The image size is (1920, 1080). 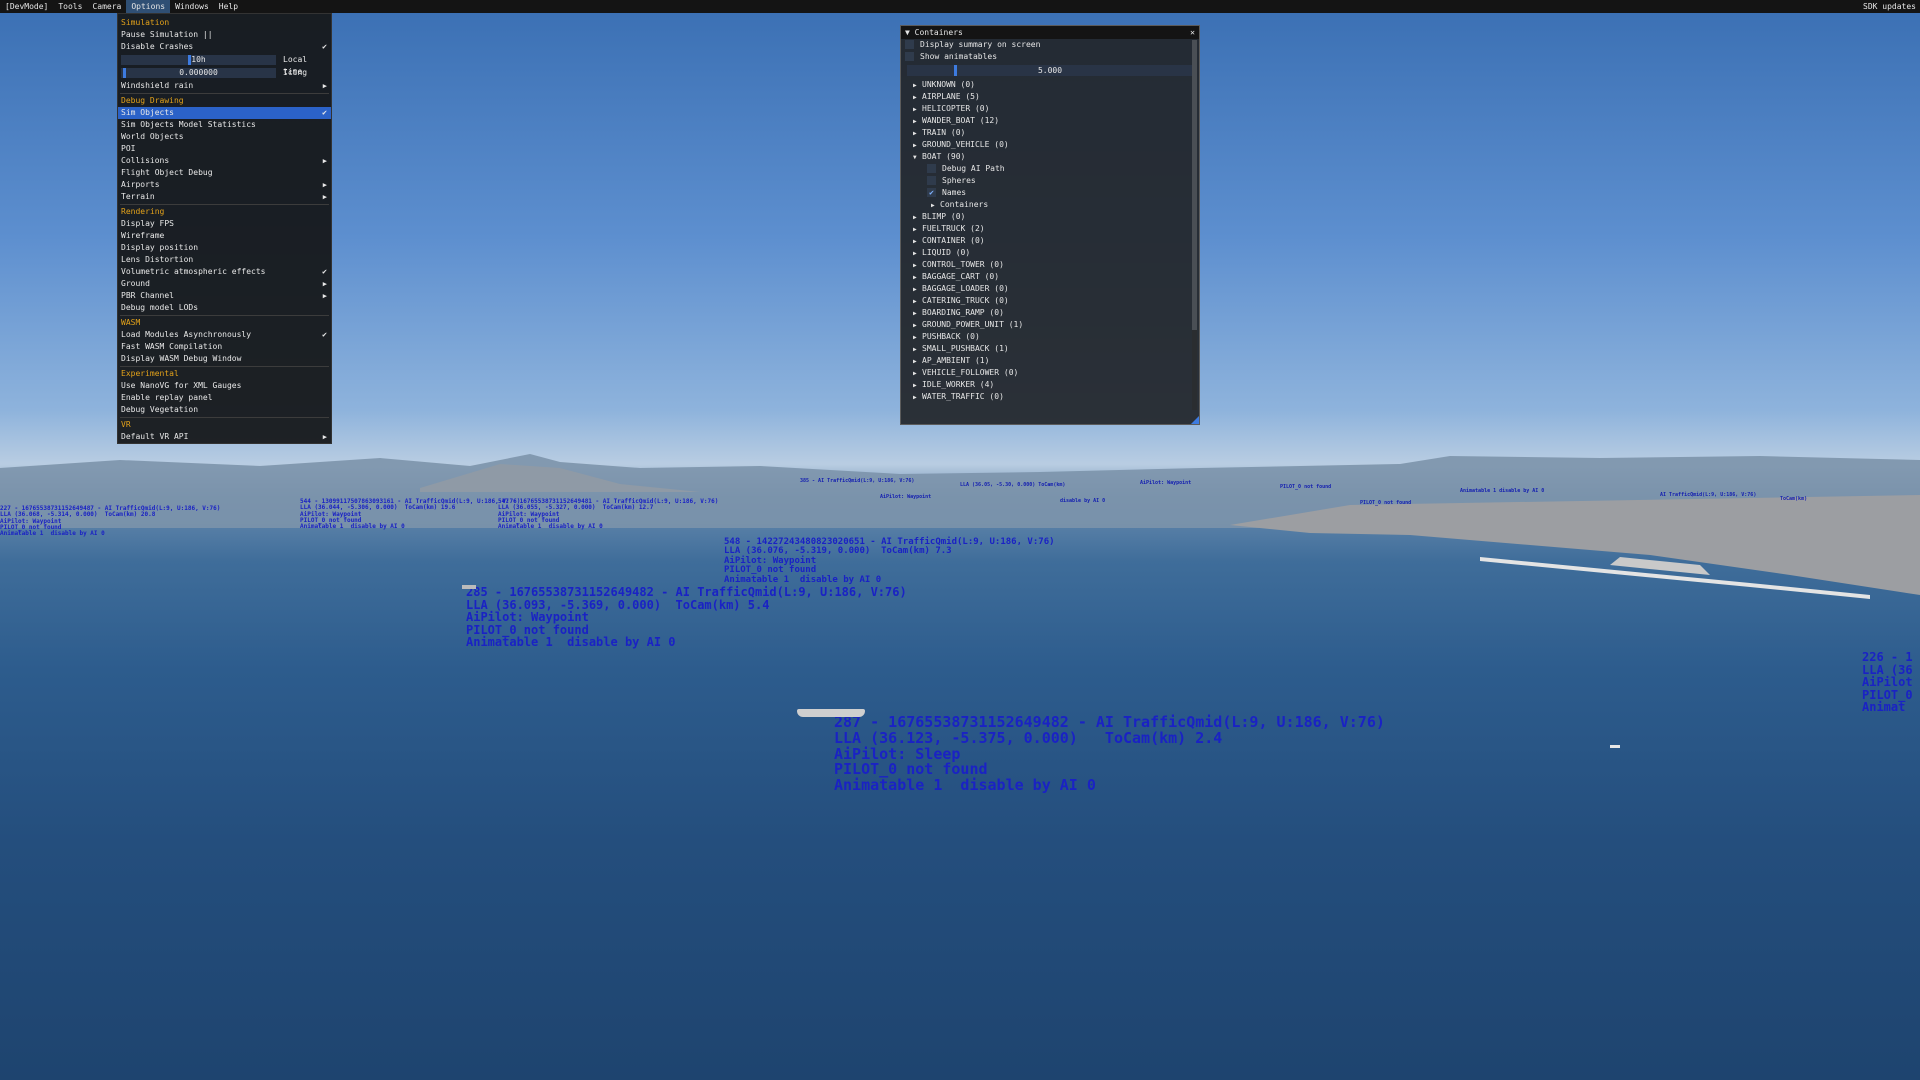 What do you see at coordinates (831, 713) in the screenshot?
I see `boat-main` at bounding box center [831, 713].